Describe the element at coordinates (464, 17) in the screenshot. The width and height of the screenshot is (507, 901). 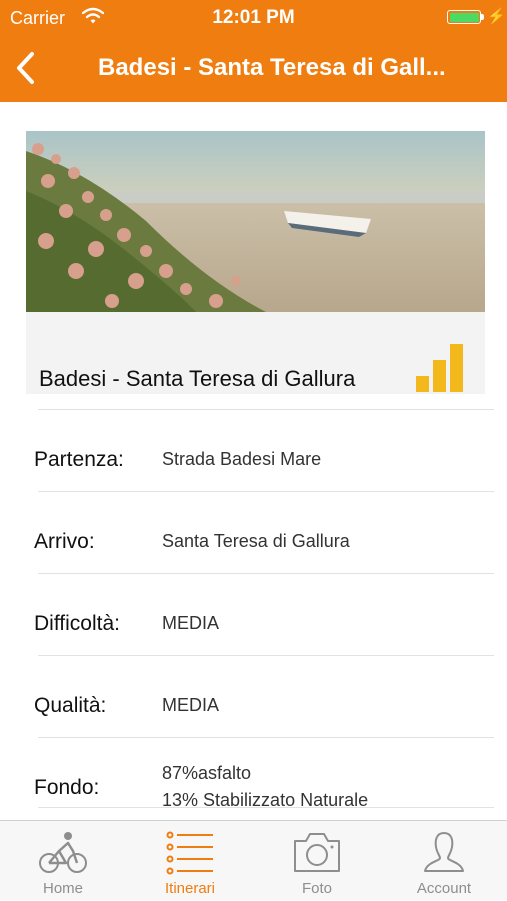
I see `battery-icon` at that location.